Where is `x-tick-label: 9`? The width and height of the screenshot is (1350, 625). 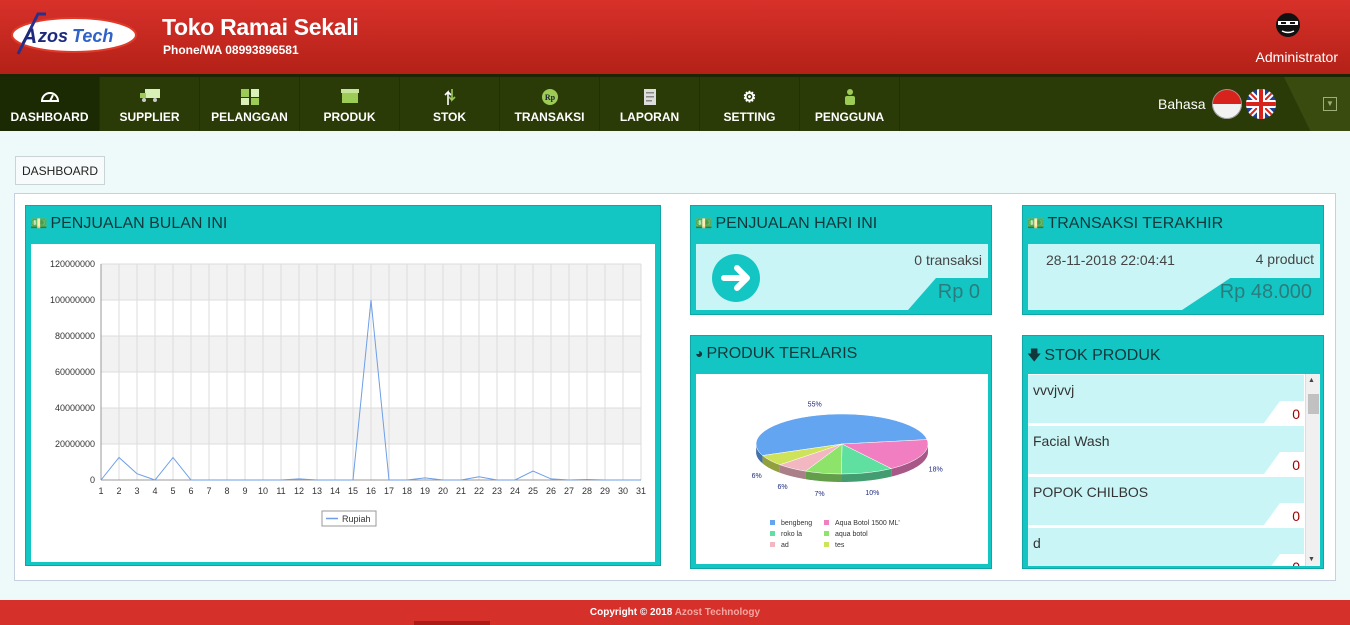 x-tick-label: 9 is located at coordinates (244, 491).